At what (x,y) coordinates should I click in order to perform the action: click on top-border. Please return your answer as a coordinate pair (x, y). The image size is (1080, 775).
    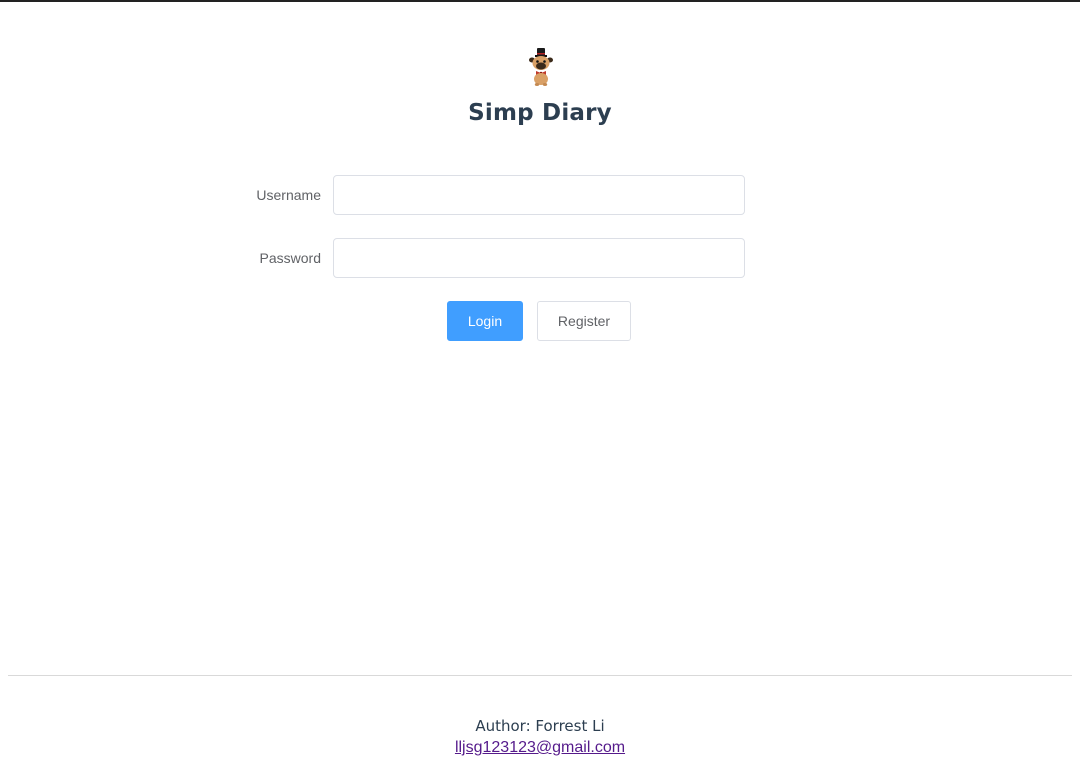
    Looking at the image, I should click on (540, 1).